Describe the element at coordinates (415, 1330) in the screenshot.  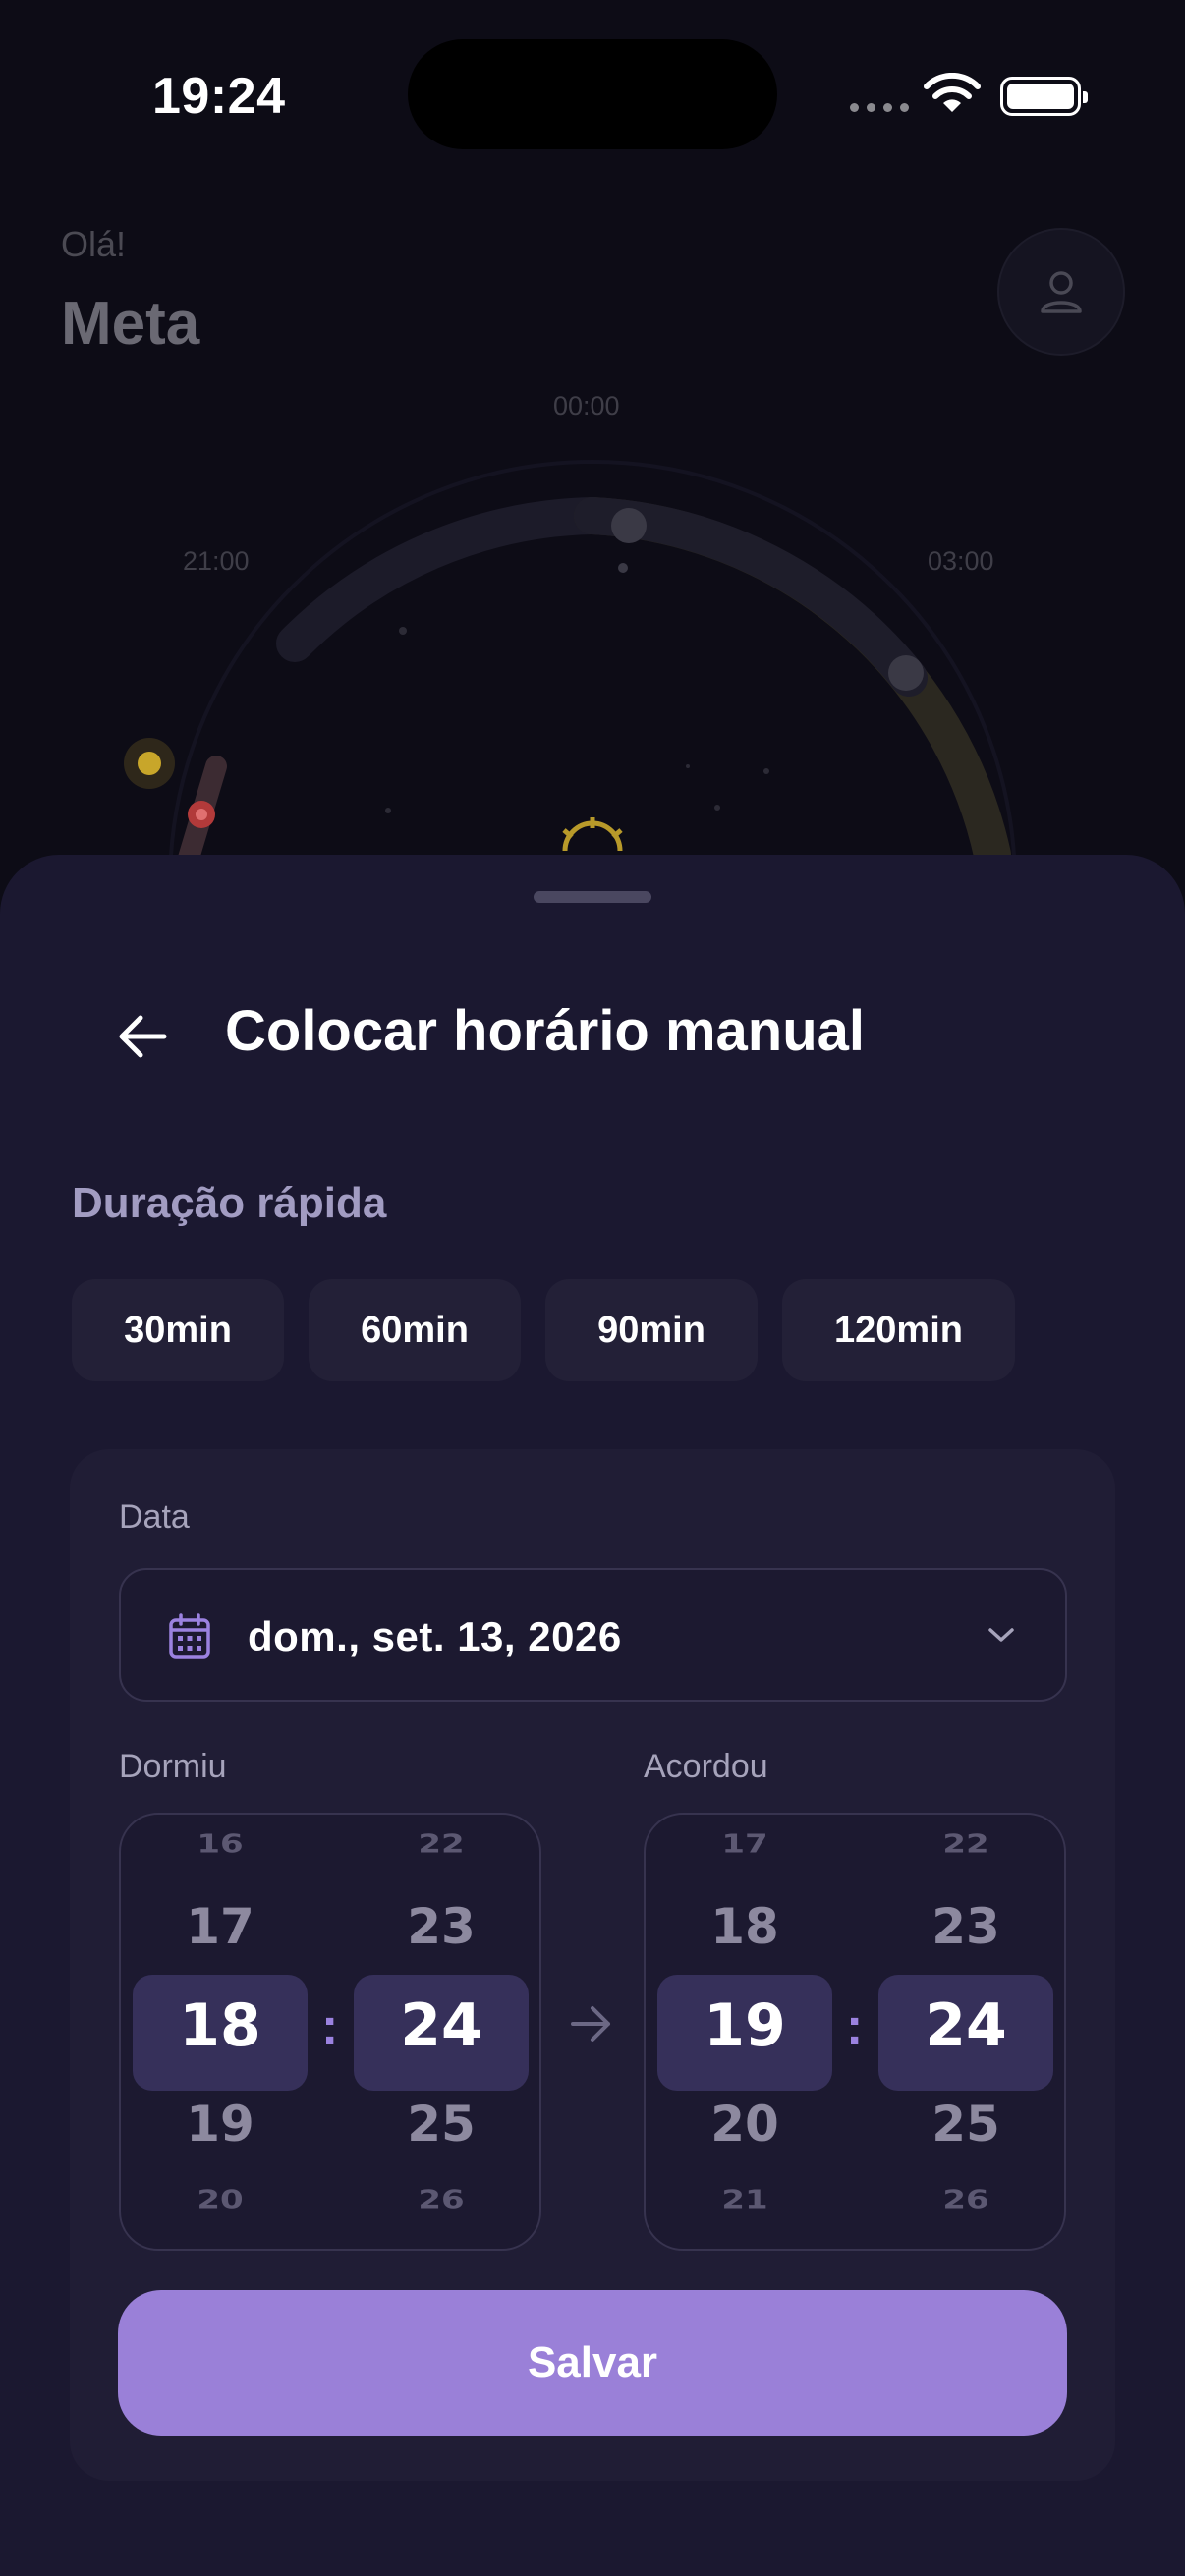
I see `duration-chip-60: 60min` at that location.